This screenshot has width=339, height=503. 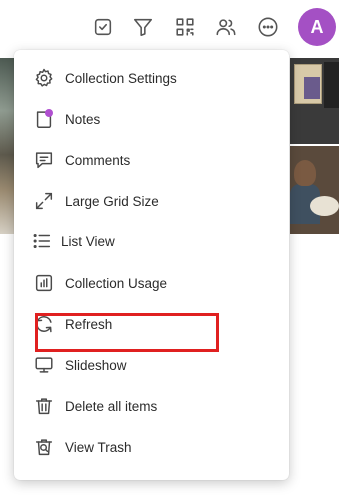 I want to click on person-head-image, so click(x=305, y=173).